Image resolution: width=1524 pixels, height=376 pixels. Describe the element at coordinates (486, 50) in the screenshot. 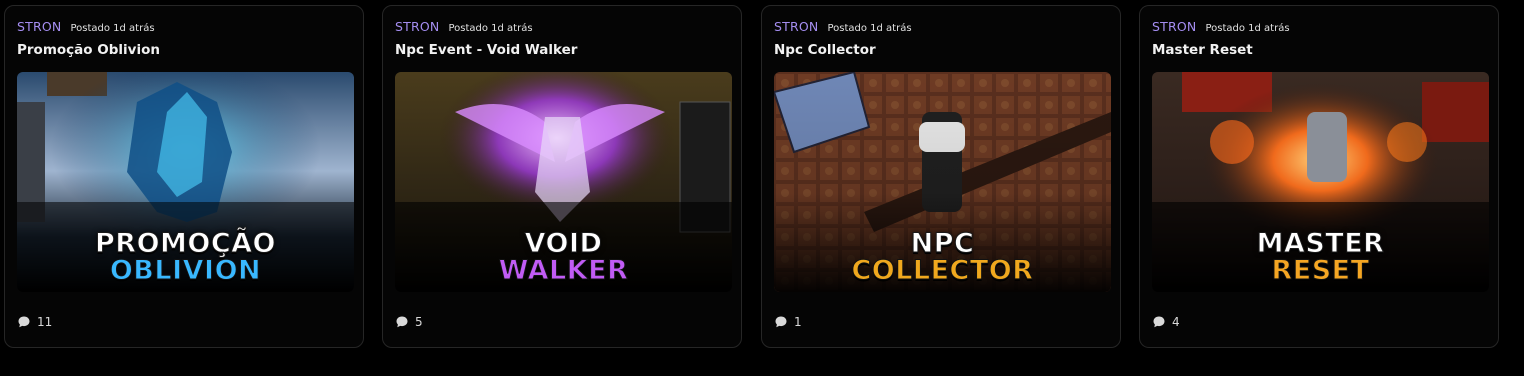

I see `post-title: Npc Event - Void Walker` at that location.